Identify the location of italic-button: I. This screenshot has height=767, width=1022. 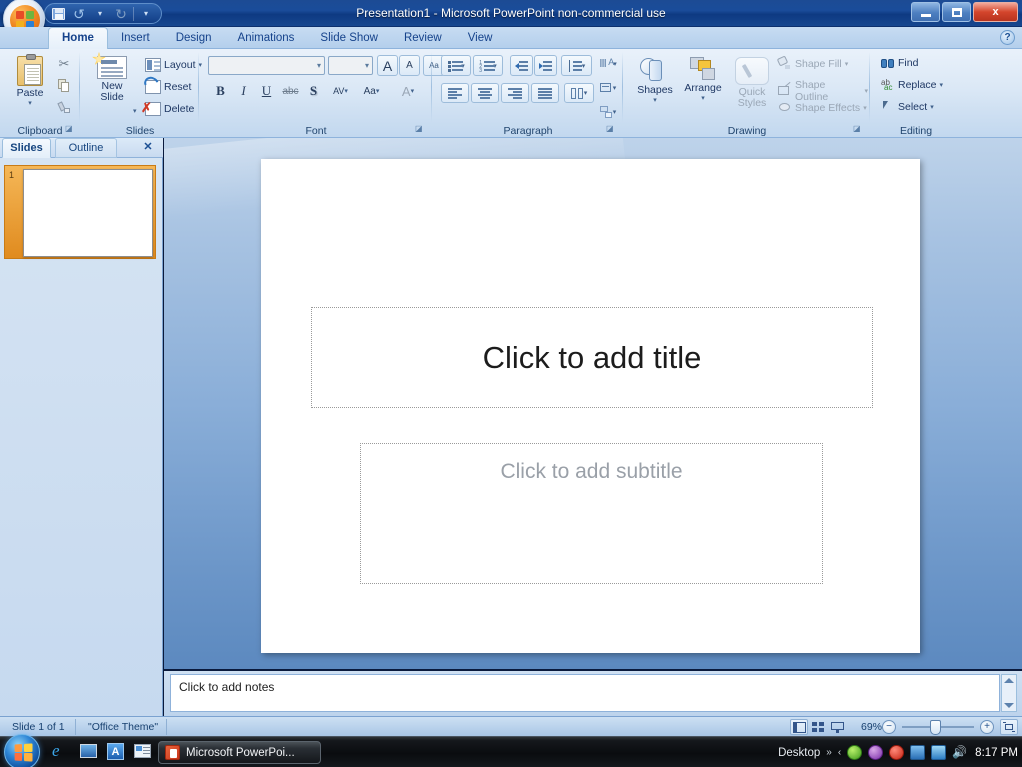
(243, 91).